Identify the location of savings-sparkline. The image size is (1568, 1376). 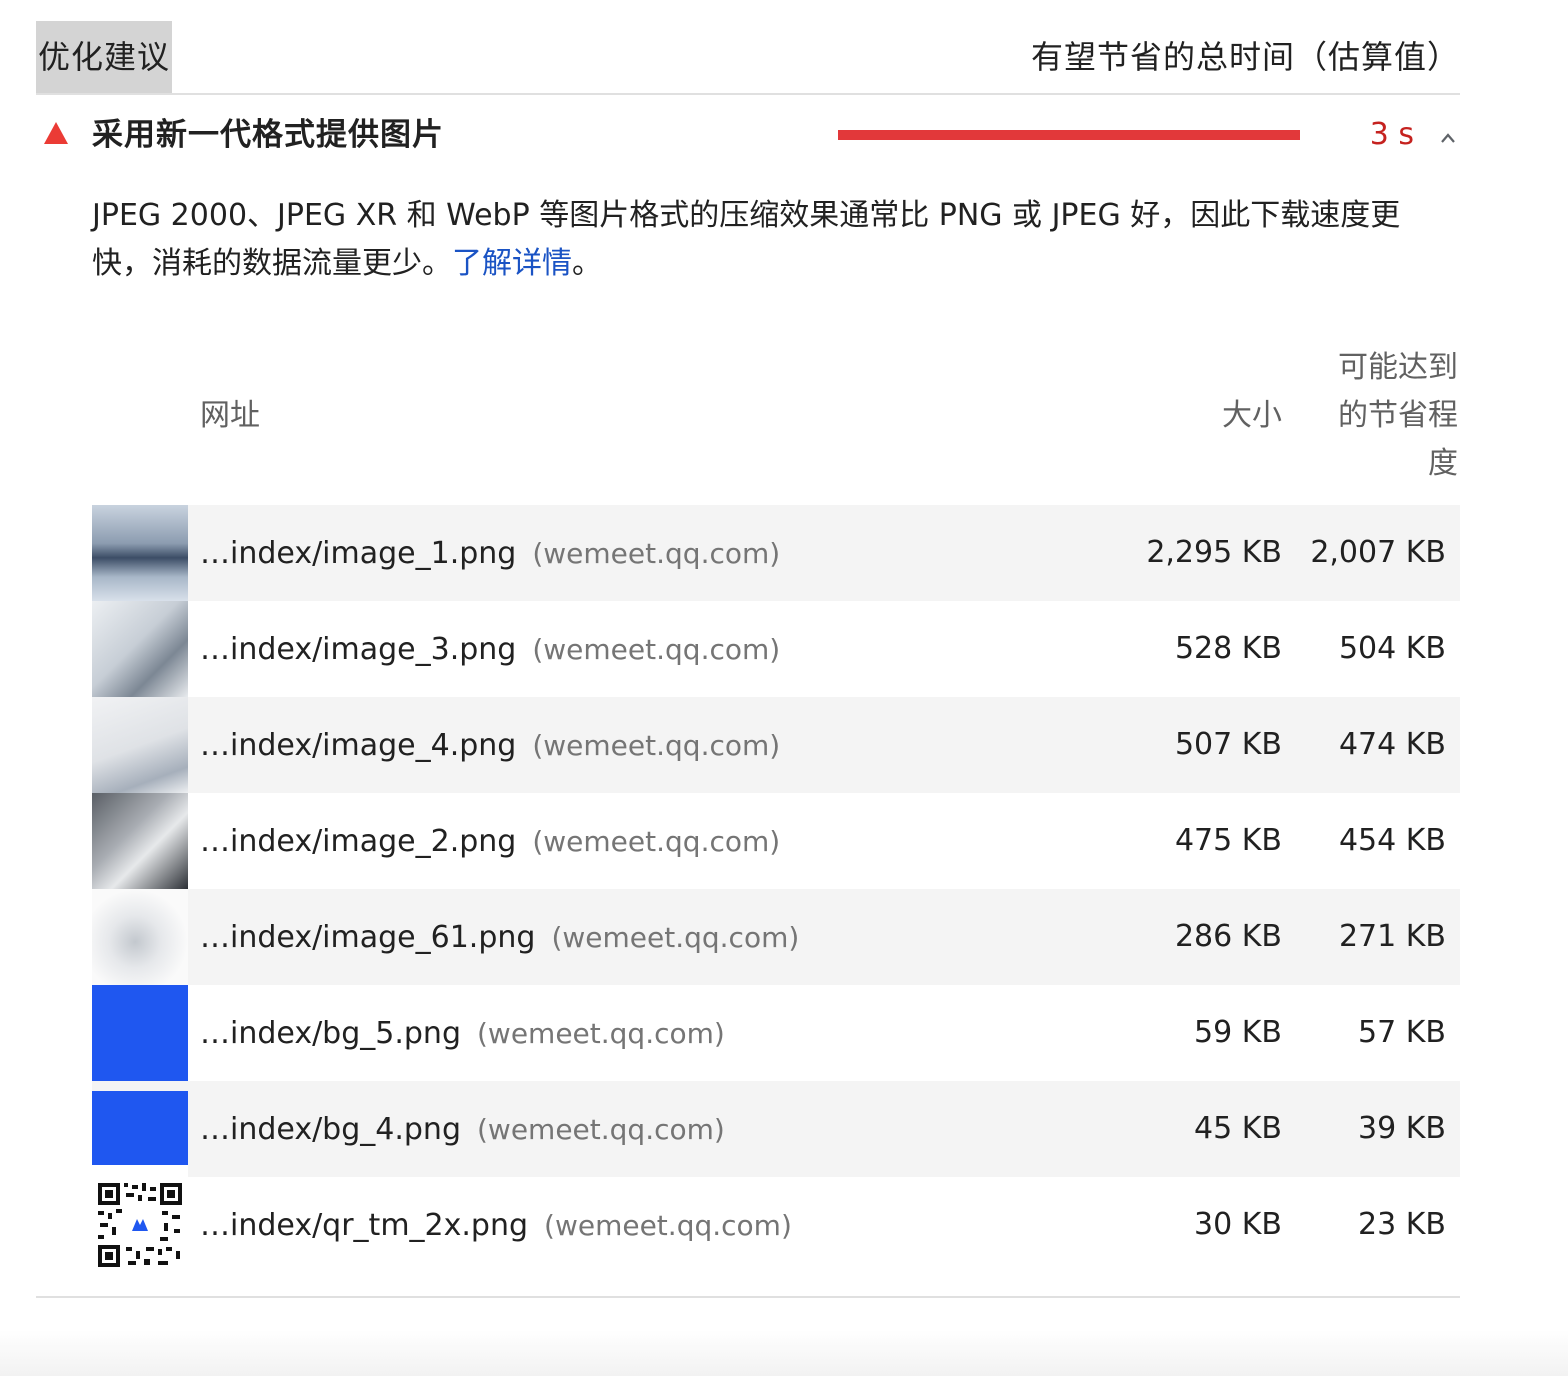
(1069, 135).